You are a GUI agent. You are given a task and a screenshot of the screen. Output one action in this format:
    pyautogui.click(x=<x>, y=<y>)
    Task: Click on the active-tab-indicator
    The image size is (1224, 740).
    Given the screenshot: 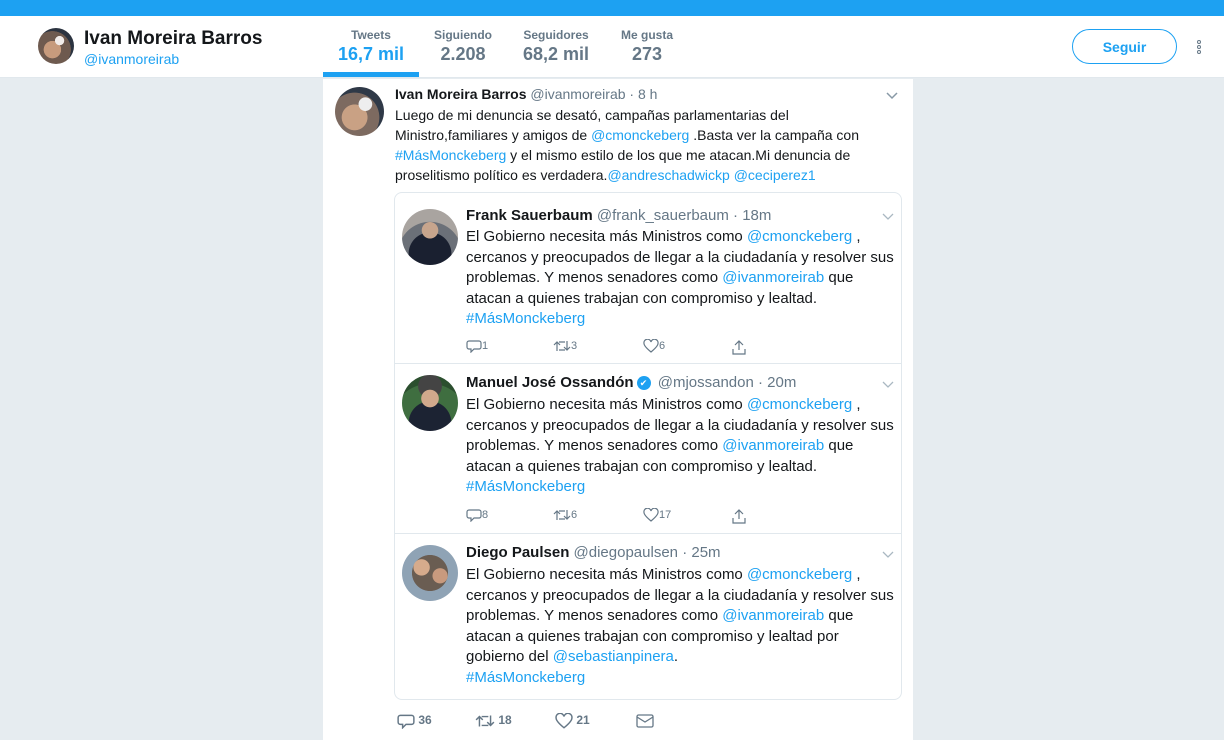 What is the action you would take?
    pyautogui.click(x=371, y=74)
    